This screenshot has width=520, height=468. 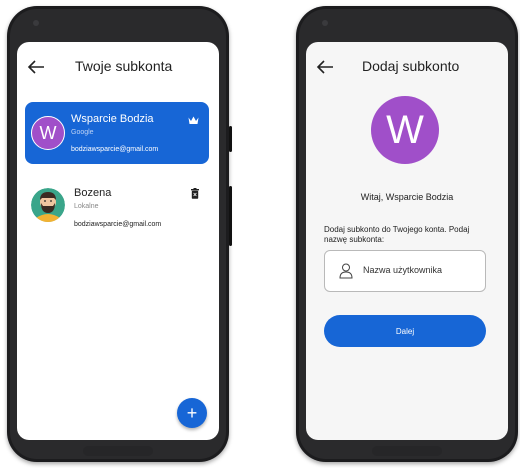 I want to click on account-type: Google, so click(x=82, y=132).